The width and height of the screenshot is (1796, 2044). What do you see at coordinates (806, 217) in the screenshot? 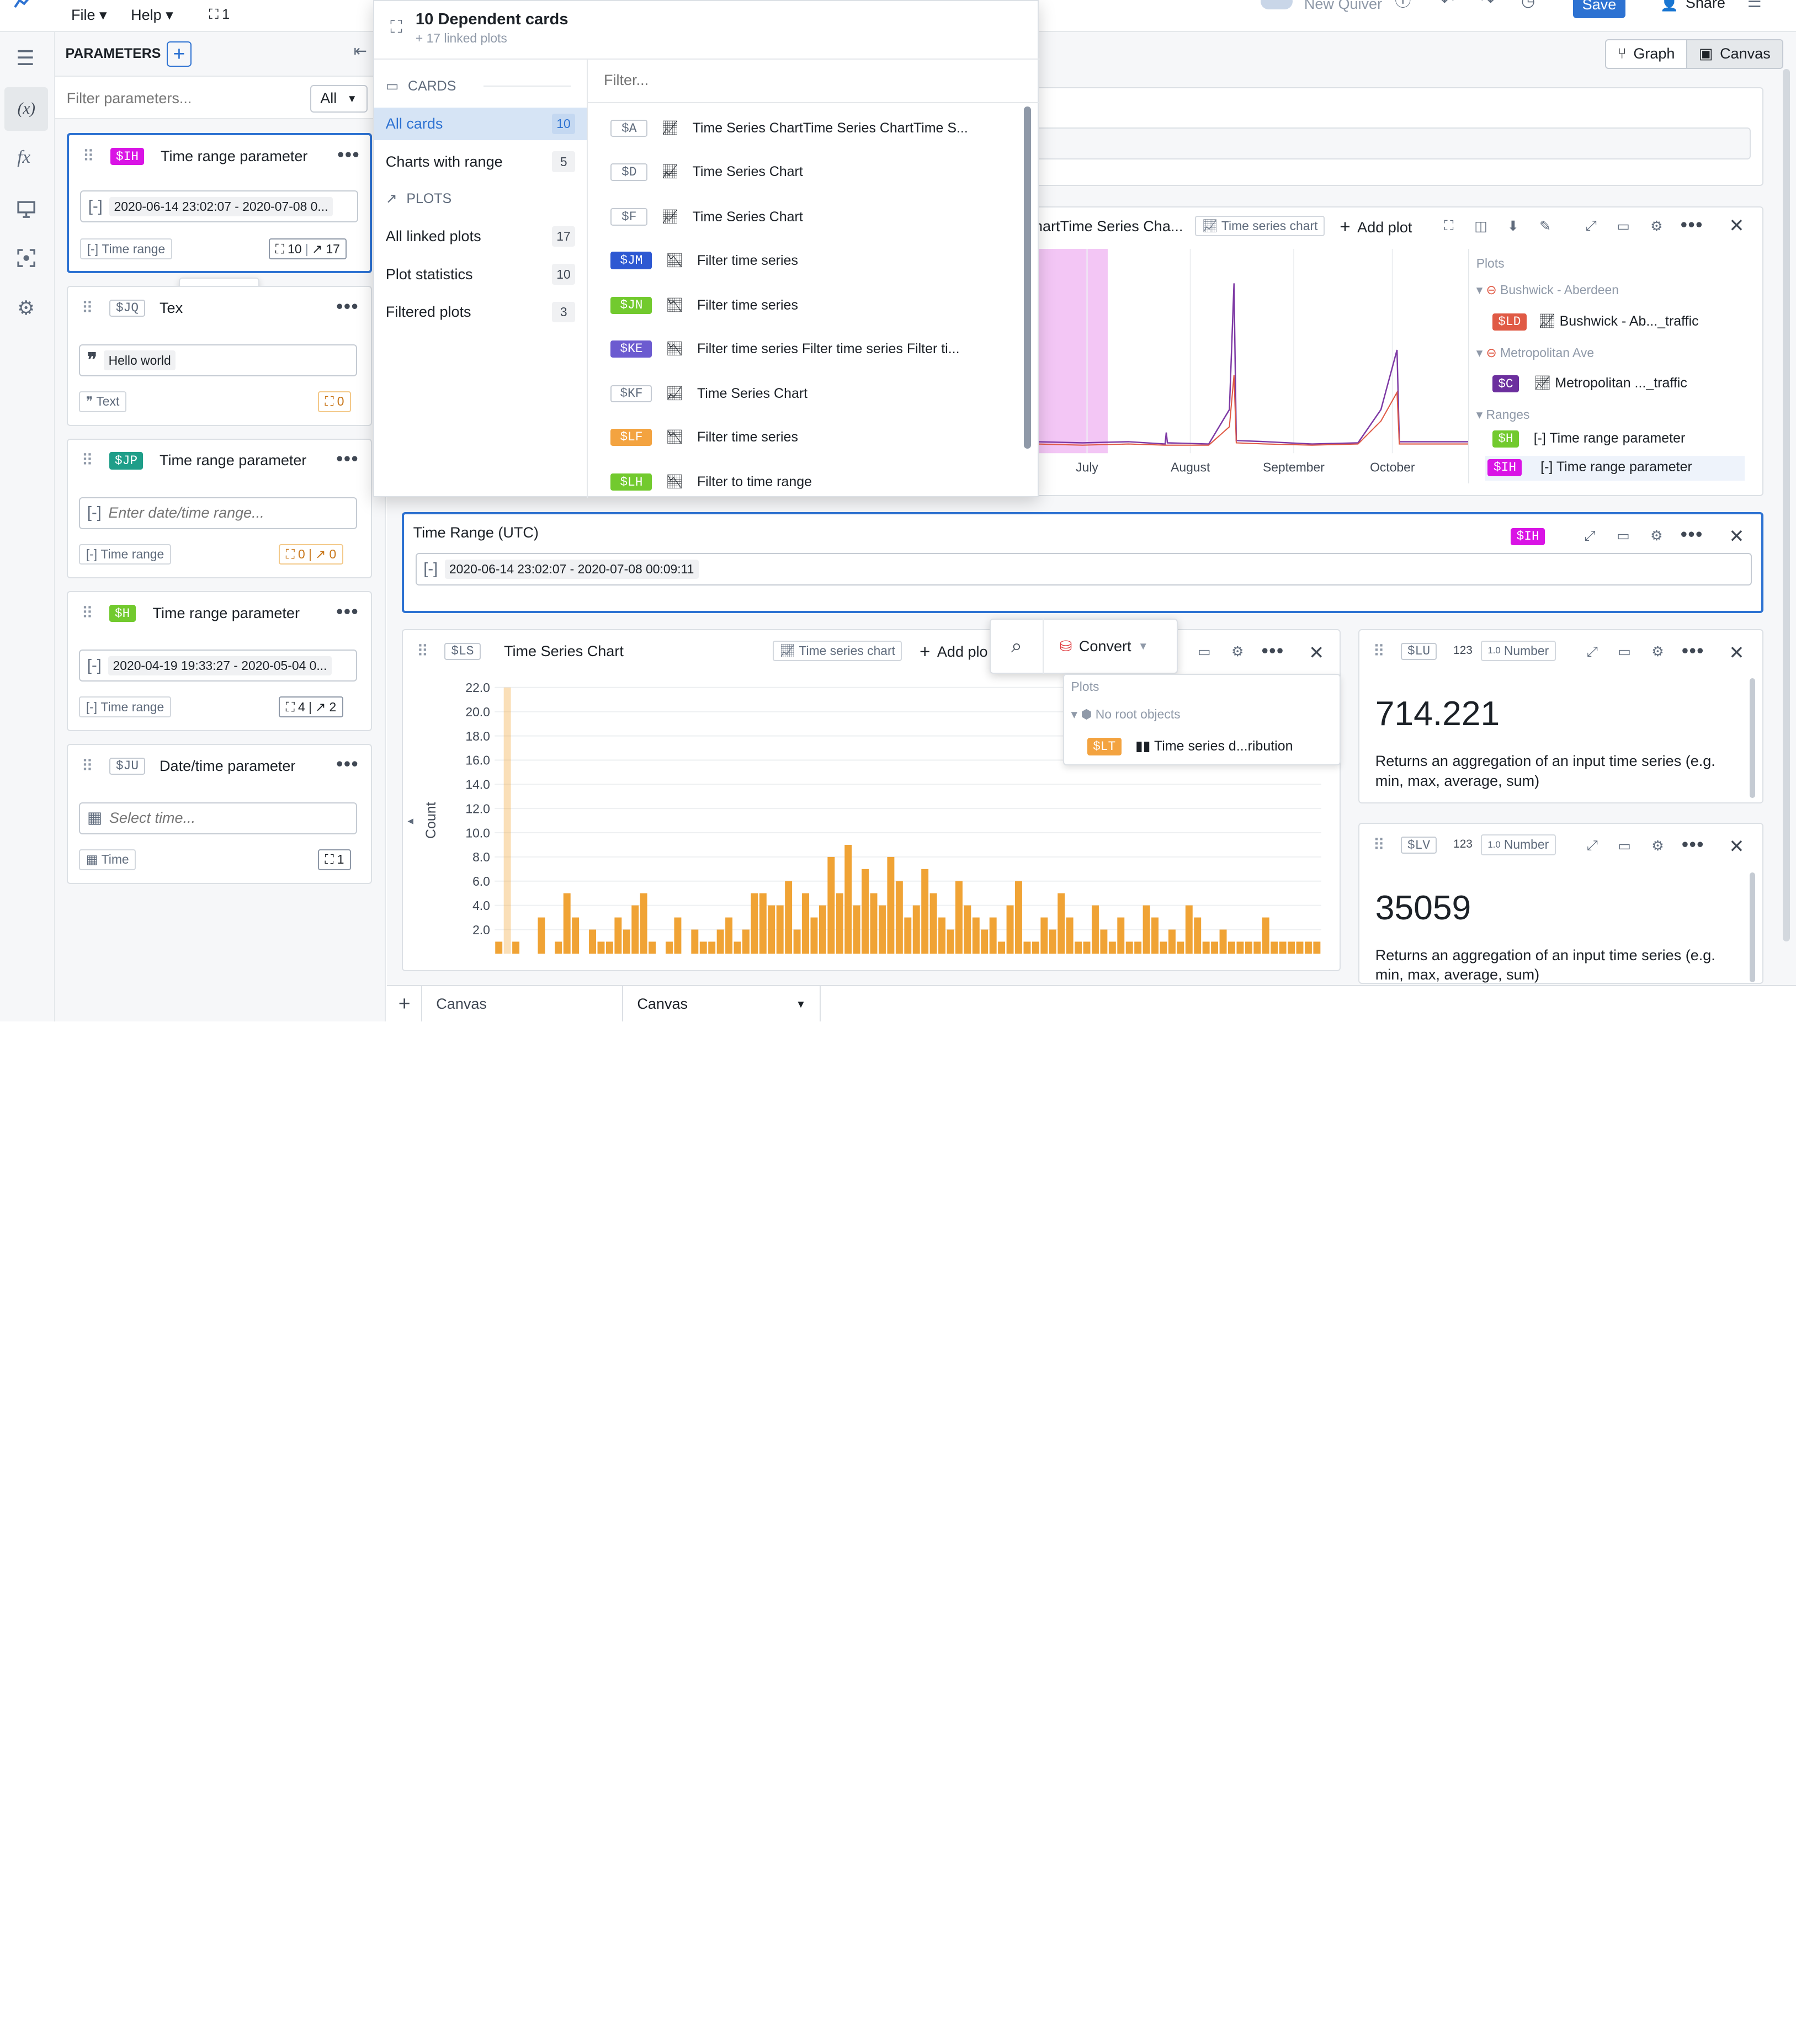
I see `list-item: $F 📈︎ Time Series Chart` at bounding box center [806, 217].